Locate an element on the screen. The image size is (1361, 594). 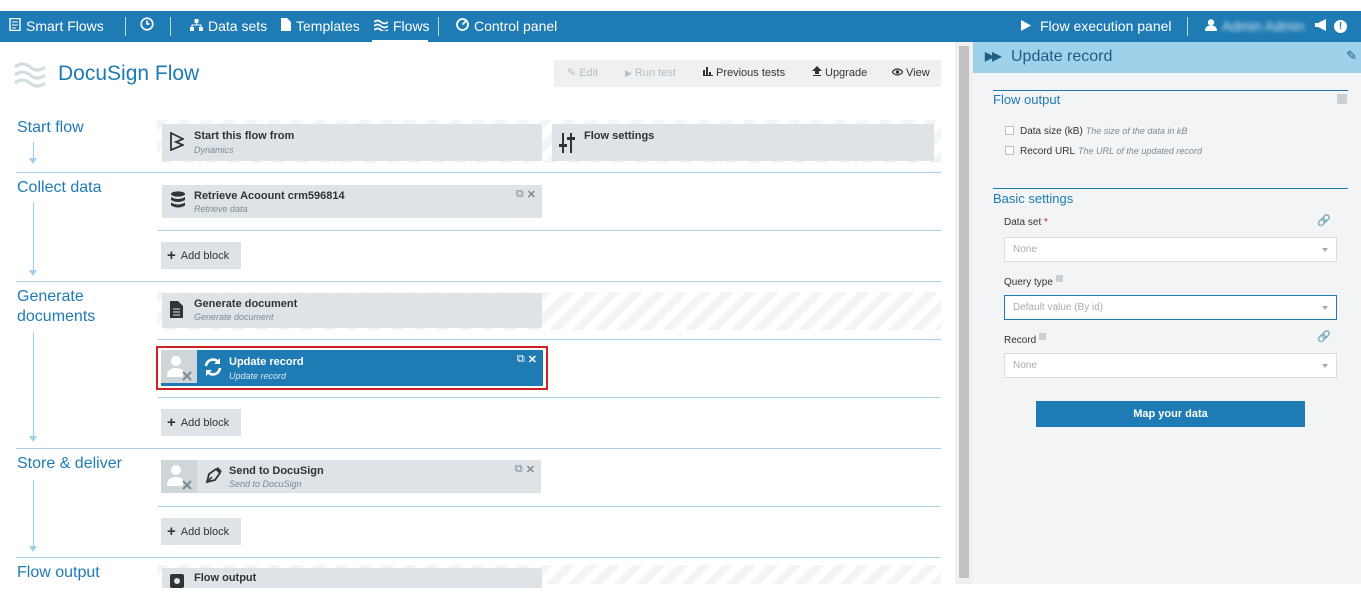
chevron-down-icon is located at coordinates (1325, 250).